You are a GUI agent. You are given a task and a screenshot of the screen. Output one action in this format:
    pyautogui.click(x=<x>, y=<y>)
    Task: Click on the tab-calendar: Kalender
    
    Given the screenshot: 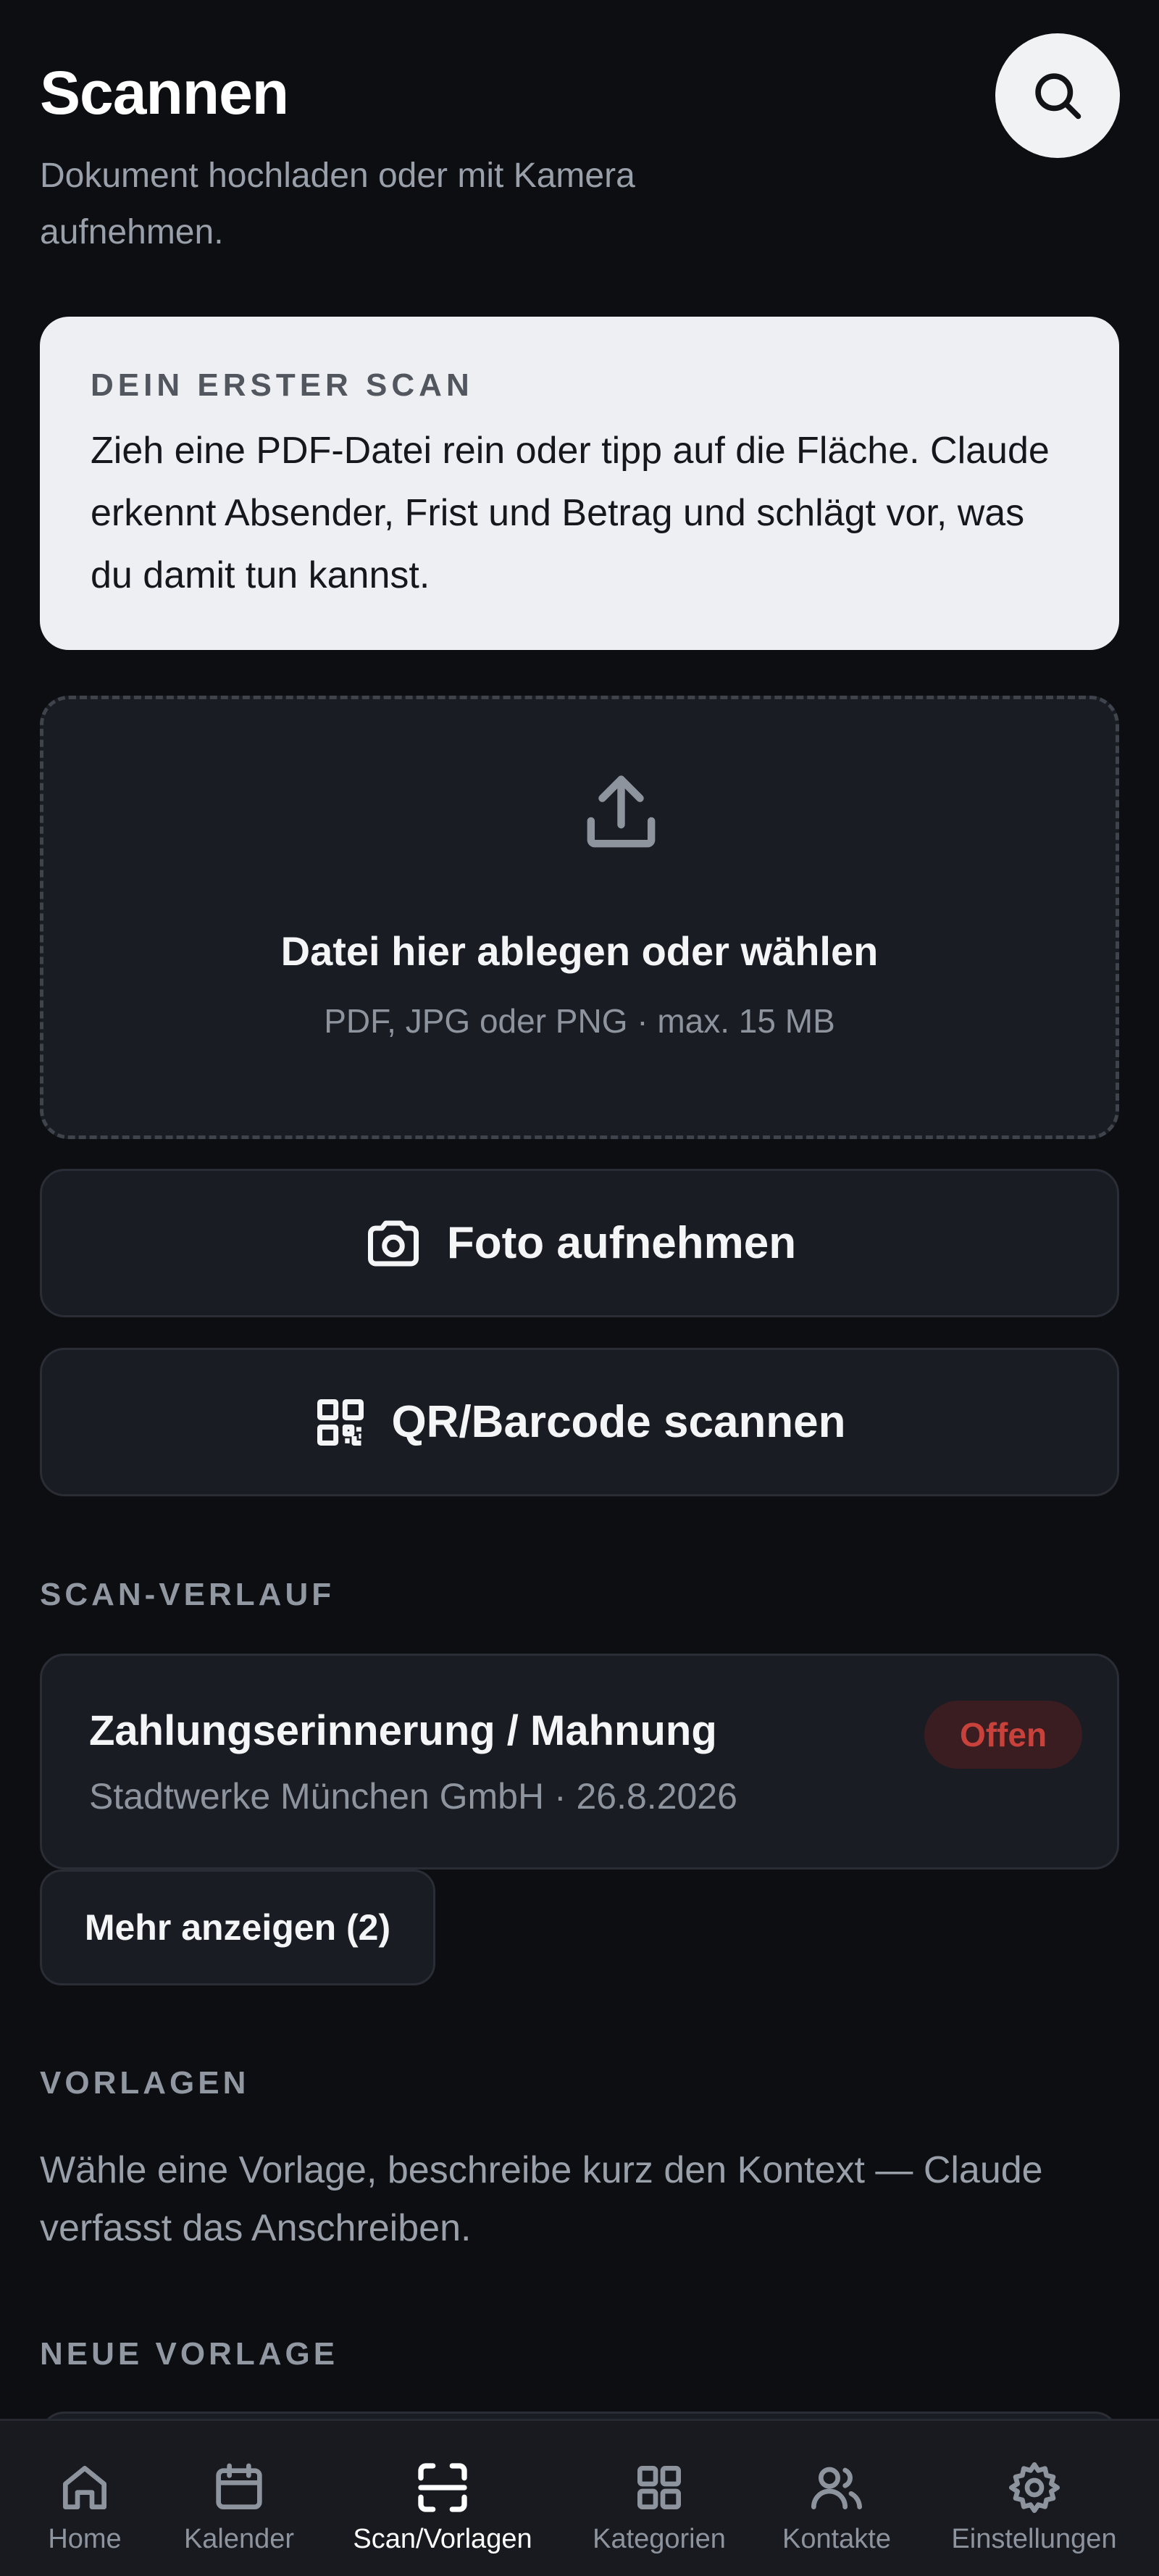 What is the action you would take?
    pyautogui.click(x=239, y=2498)
    